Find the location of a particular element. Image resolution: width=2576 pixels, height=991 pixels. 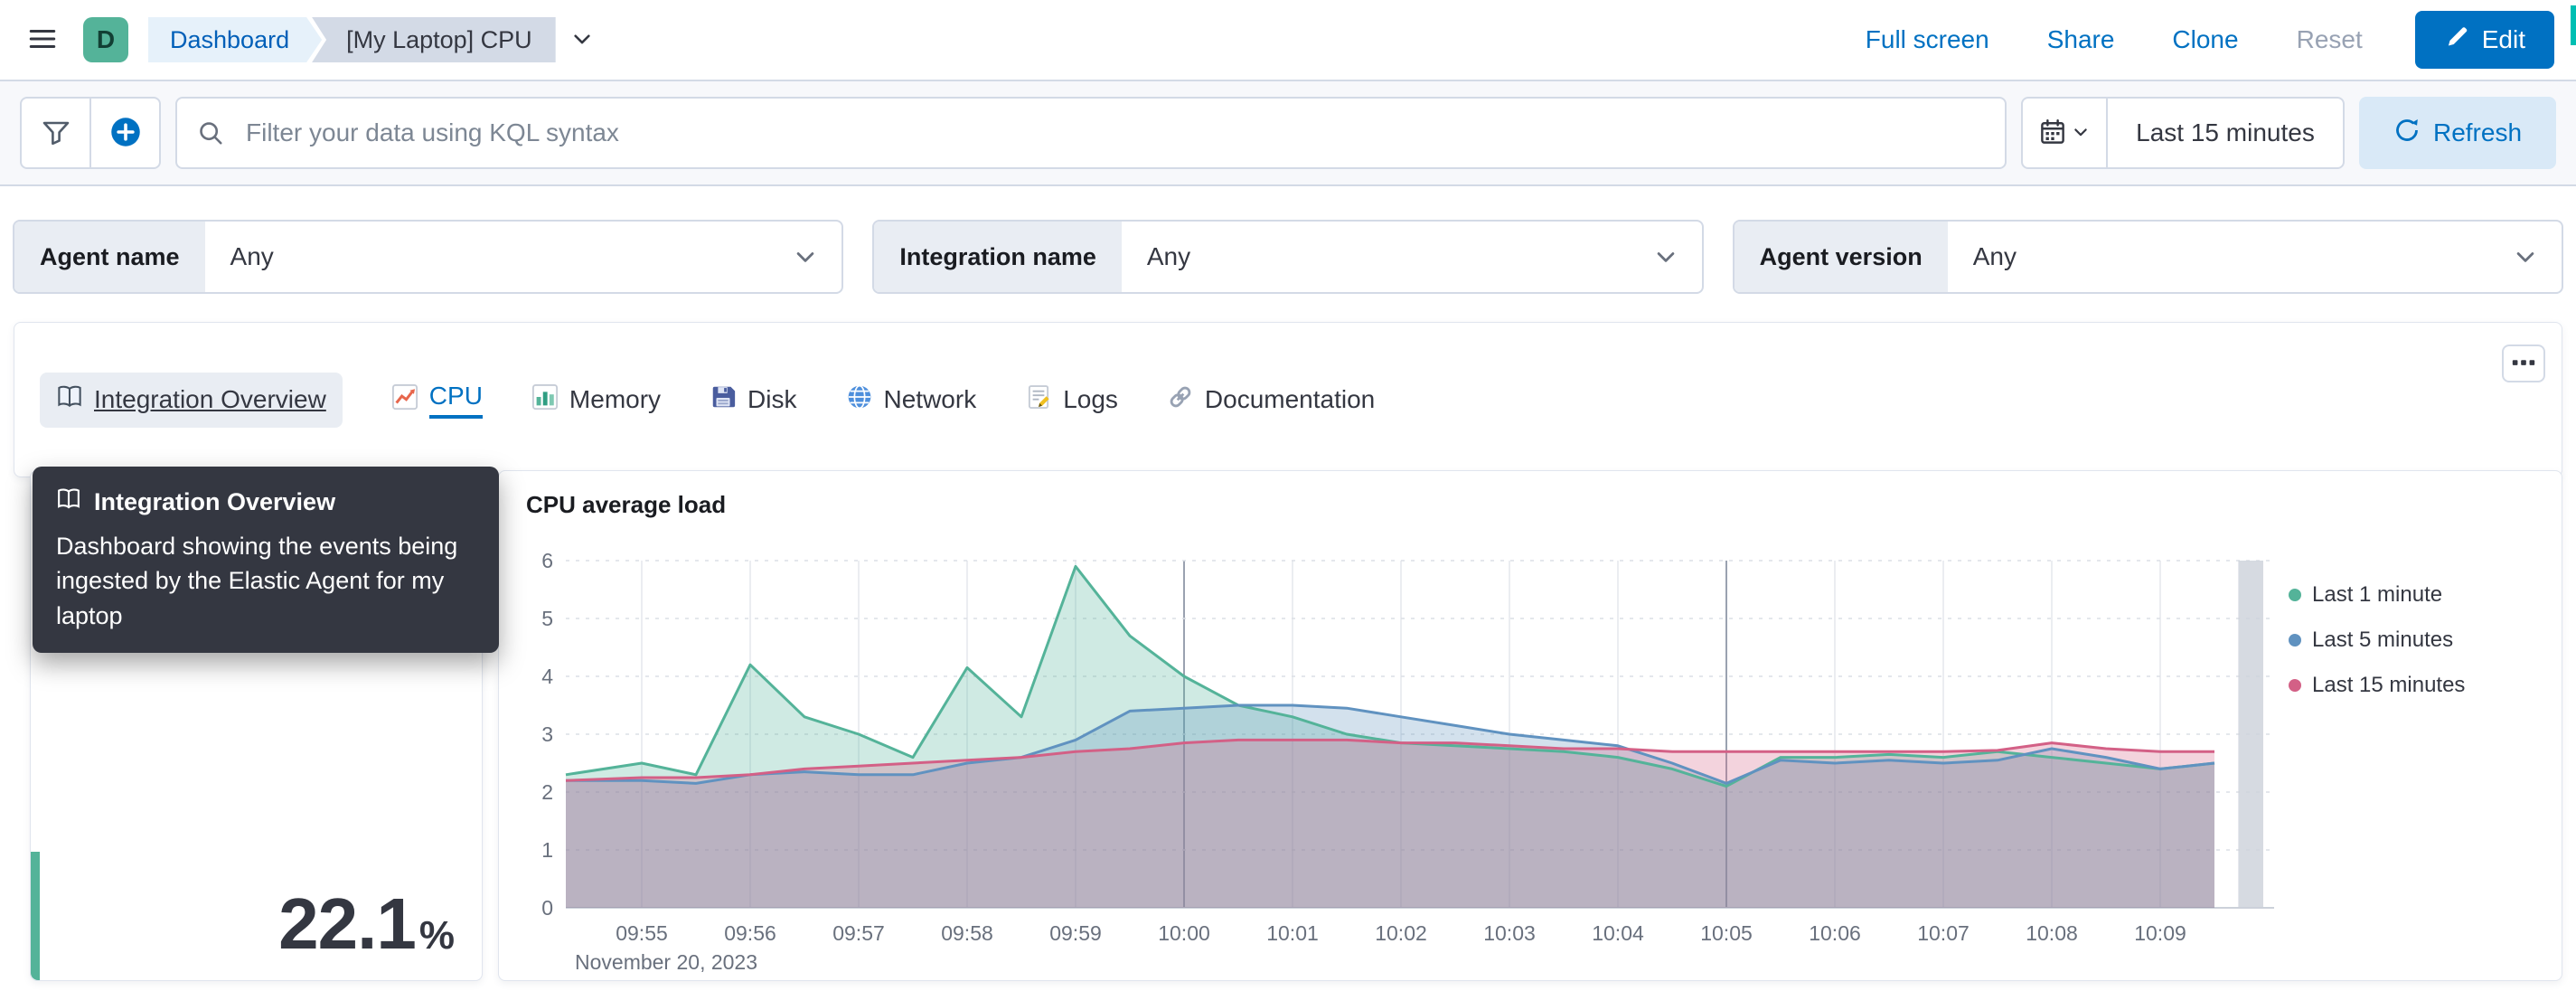

tooltip-title: Integration Overview is located at coordinates (215, 501).